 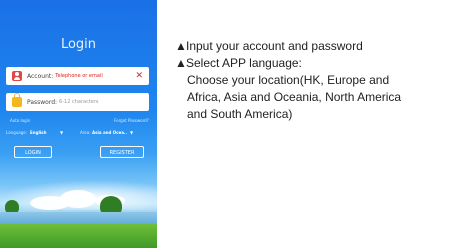 I want to click on password-placeholder: 6-12 characters, so click(x=79, y=102).